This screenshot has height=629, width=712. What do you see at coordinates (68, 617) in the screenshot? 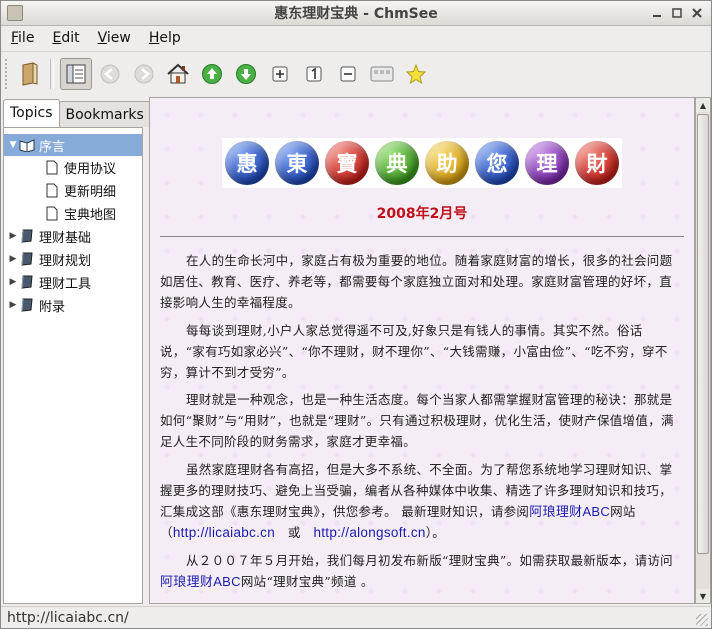
I see `status-text: http://licaiabc.cn/` at bounding box center [68, 617].